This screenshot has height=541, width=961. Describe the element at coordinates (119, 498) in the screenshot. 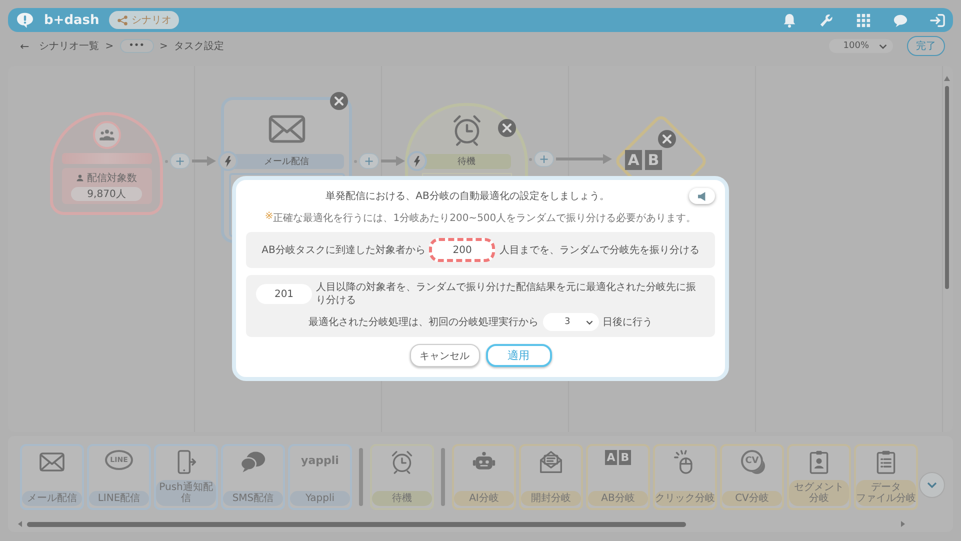

I see `task-label: LINE配信` at that location.